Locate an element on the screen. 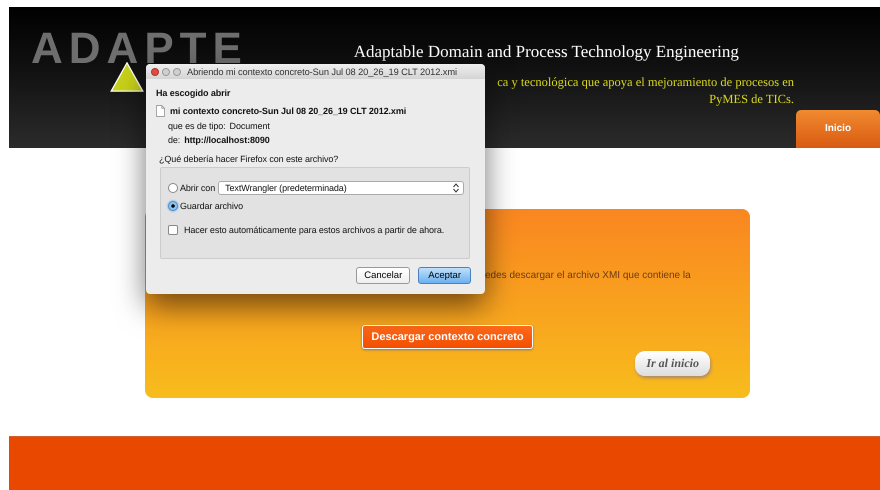 The image size is (880, 490). updown-icon is located at coordinates (456, 187).